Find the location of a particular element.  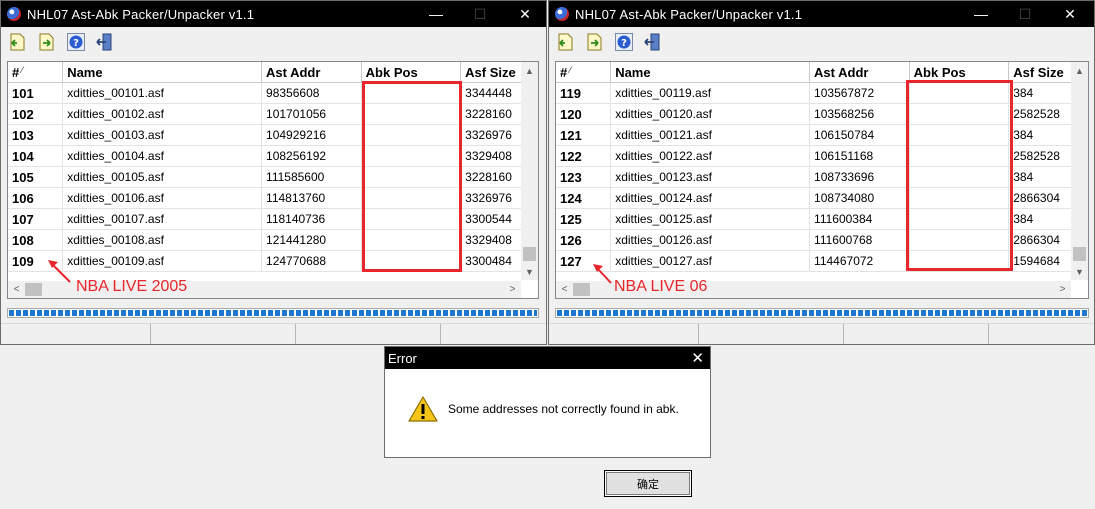

table-row: 126 xditties_00126.asf 111600768 2866304 is located at coordinates (822, 240).